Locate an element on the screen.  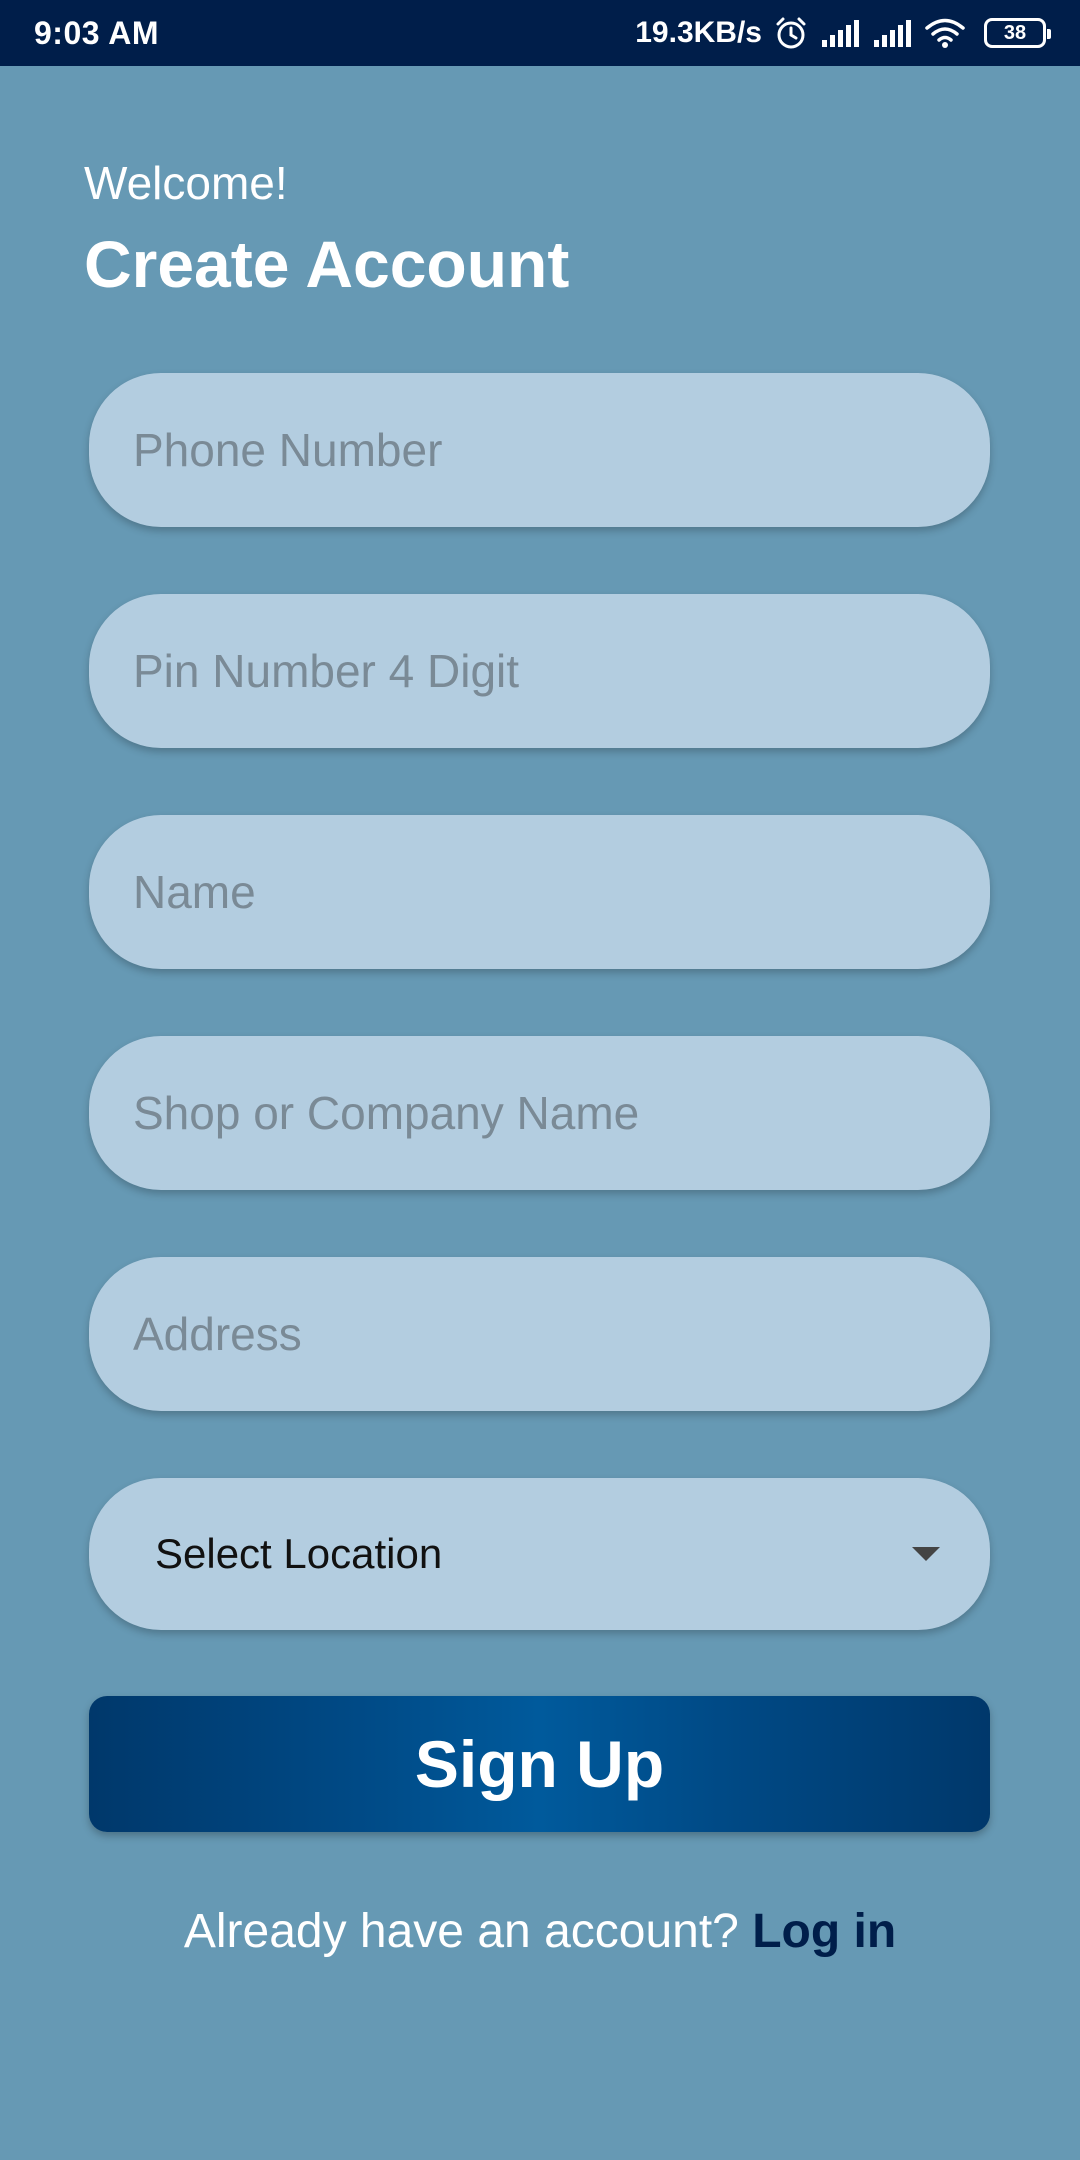
shop-input is located at coordinates (539, 1113).